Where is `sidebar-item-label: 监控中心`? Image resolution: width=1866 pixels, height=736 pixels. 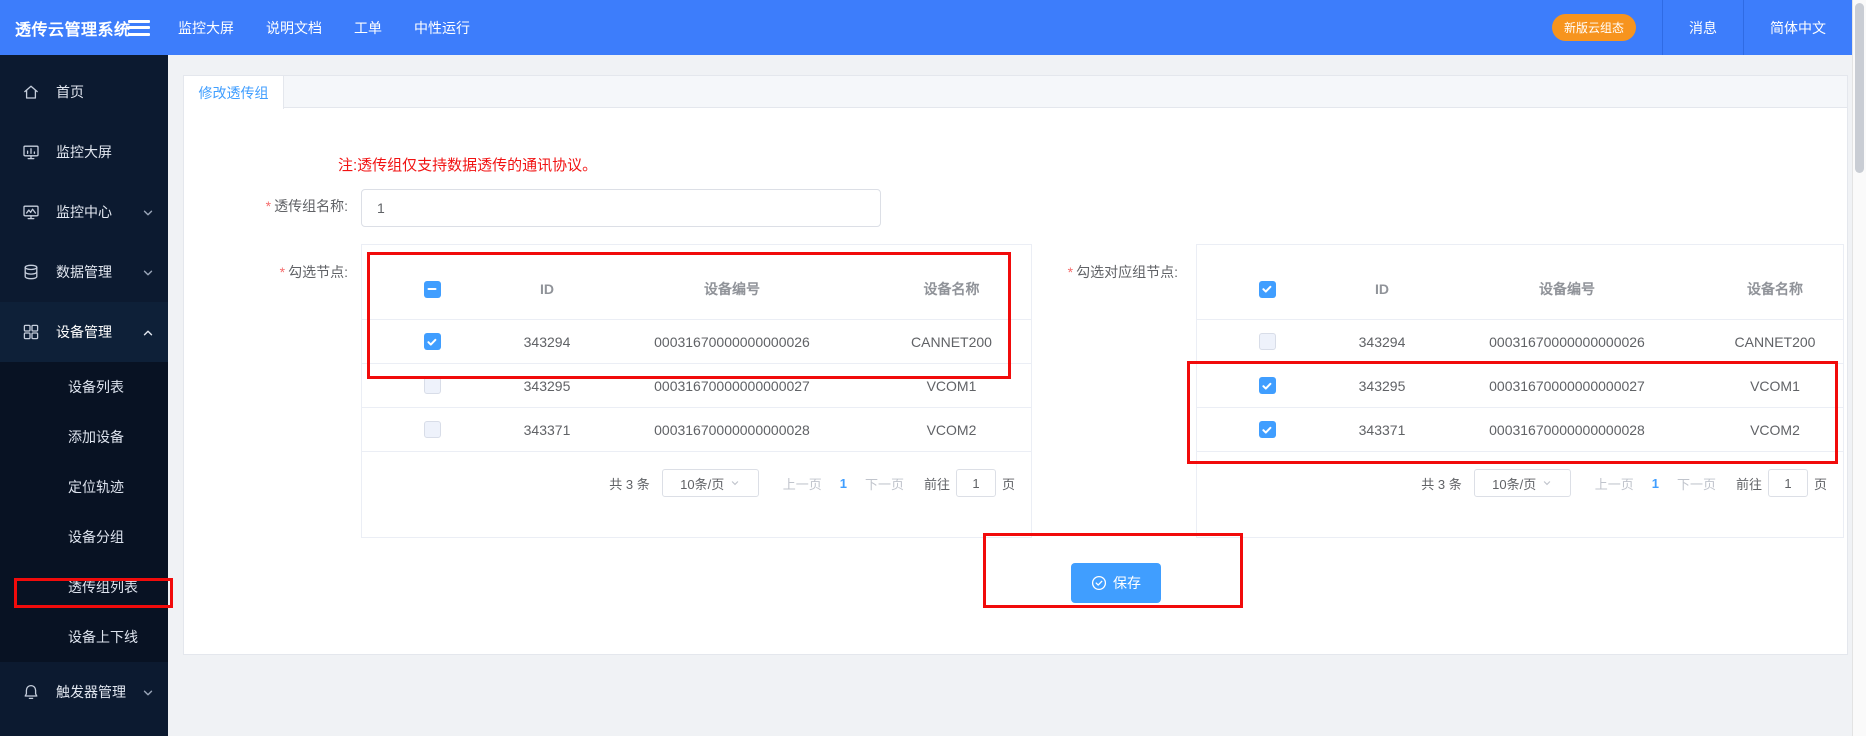
sidebar-item-label: 监控中心 is located at coordinates (84, 212).